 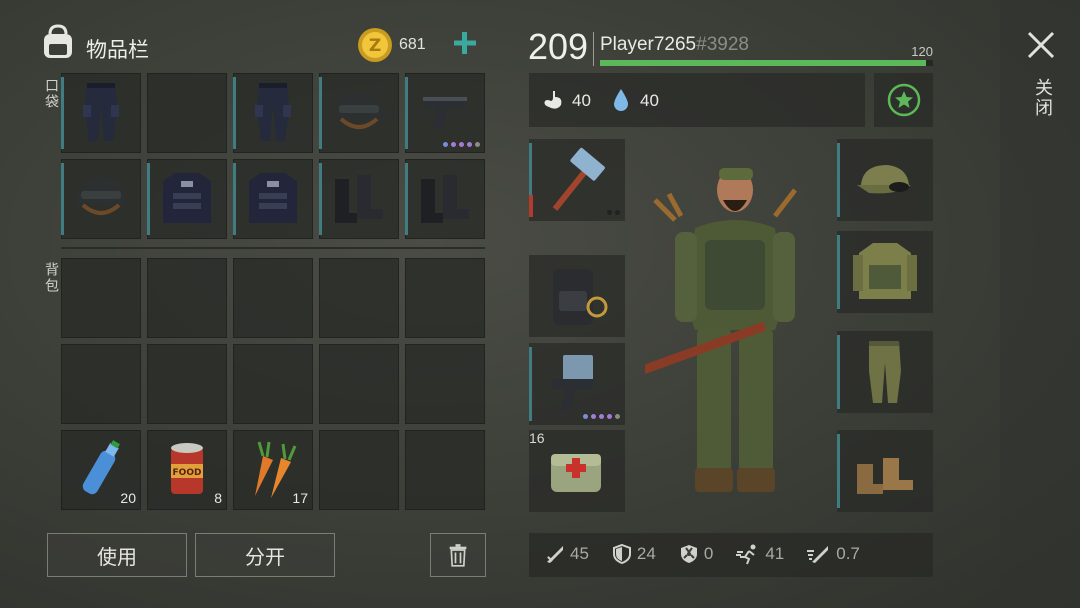 I want to click on xp-bar, so click(x=766, y=63).